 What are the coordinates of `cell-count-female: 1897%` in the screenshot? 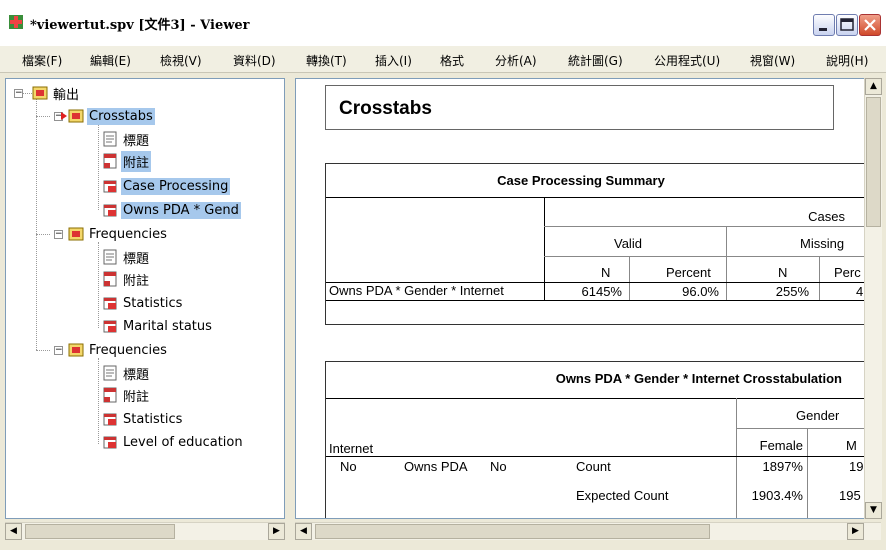 It's located at (782, 466).